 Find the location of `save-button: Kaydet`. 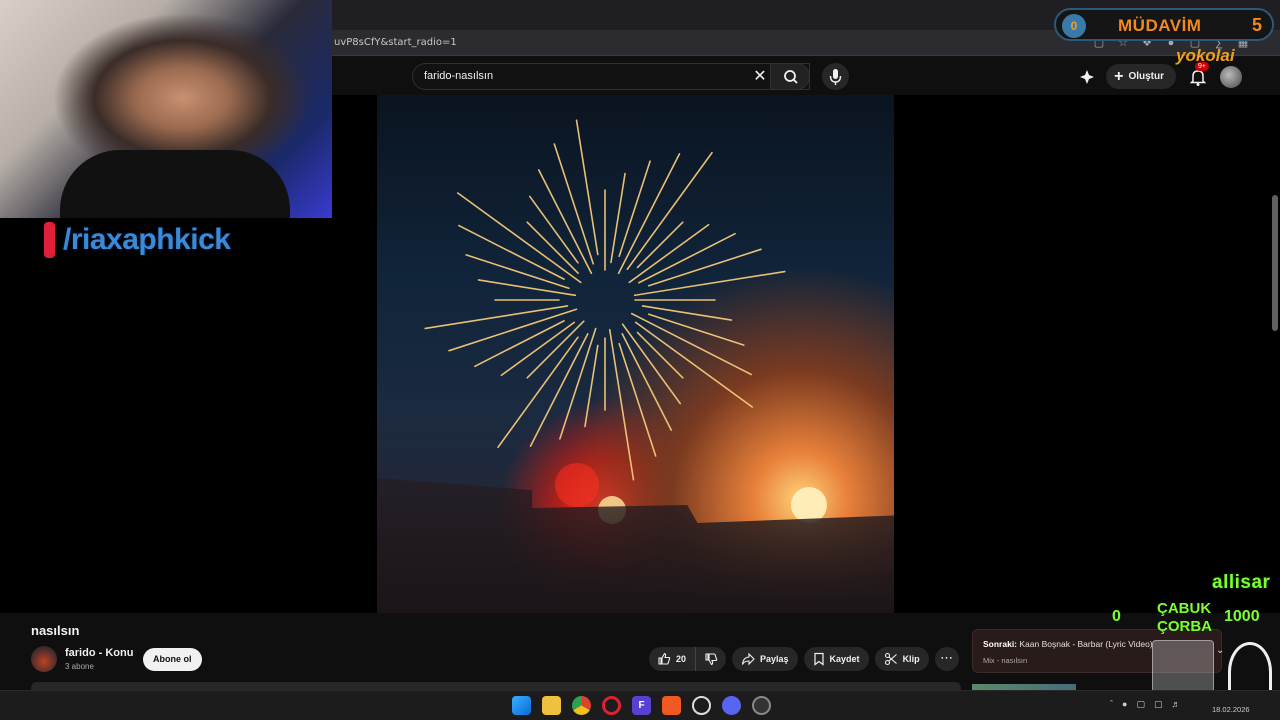

save-button: Kaydet is located at coordinates (836, 659).